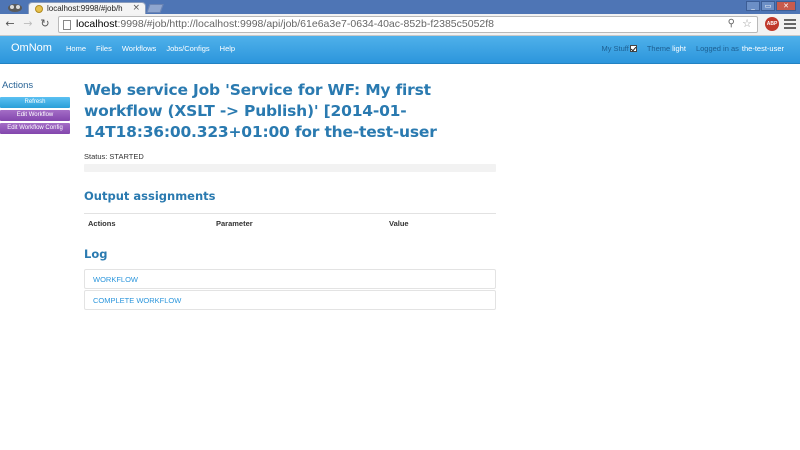  What do you see at coordinates (763, 48) in the screenshot?
I see `user-link: the-test-user` at bounding box center [763, 48].